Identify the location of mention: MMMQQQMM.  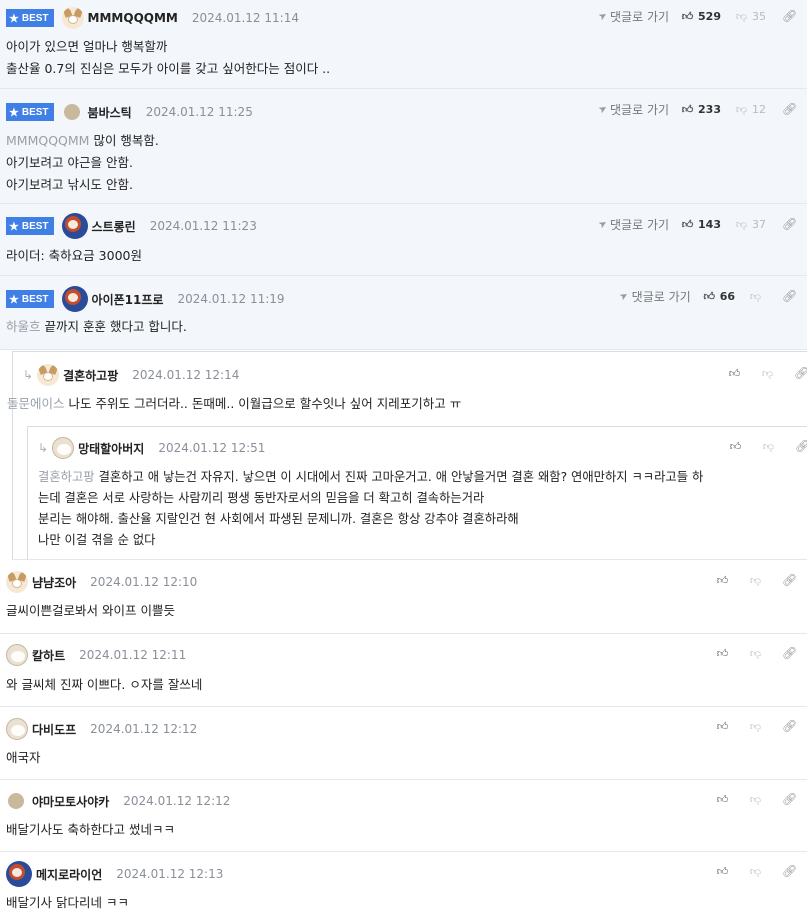
(47, 140).